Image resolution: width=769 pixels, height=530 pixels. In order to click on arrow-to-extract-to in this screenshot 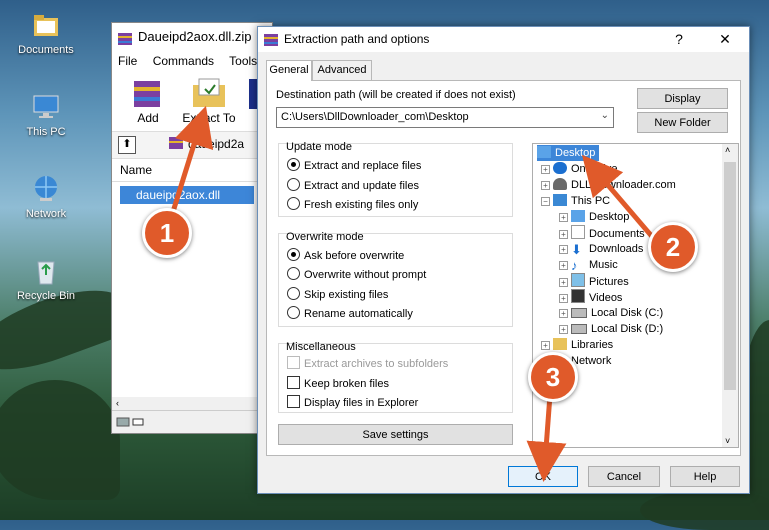, I will do `click(191, 160)`.